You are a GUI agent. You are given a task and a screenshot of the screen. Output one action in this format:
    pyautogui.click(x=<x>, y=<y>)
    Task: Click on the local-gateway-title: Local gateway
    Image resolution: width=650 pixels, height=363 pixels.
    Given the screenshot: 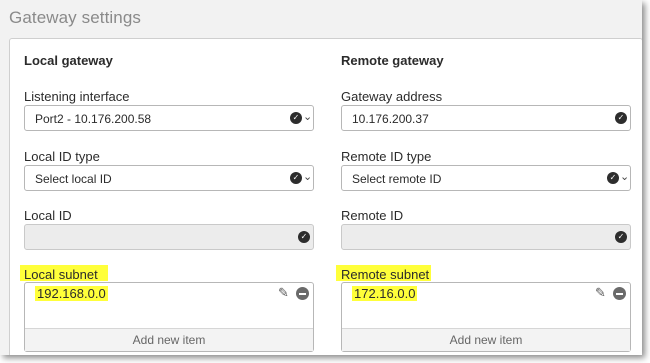 What is the action you would take?
    pyautogui.click(x=68, y=60)
    